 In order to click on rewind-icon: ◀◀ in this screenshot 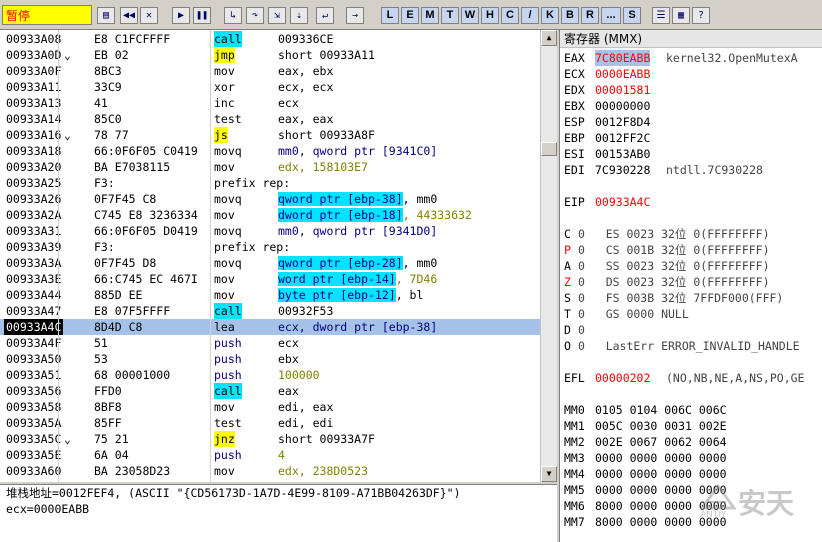, I will do `click(129, 15)`.